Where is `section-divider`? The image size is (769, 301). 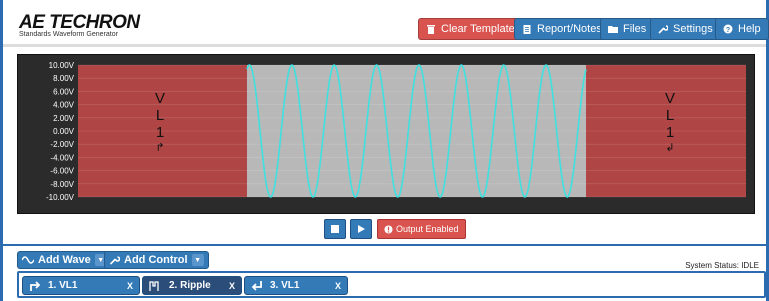 section-divider is located at coordinates (384, 245).